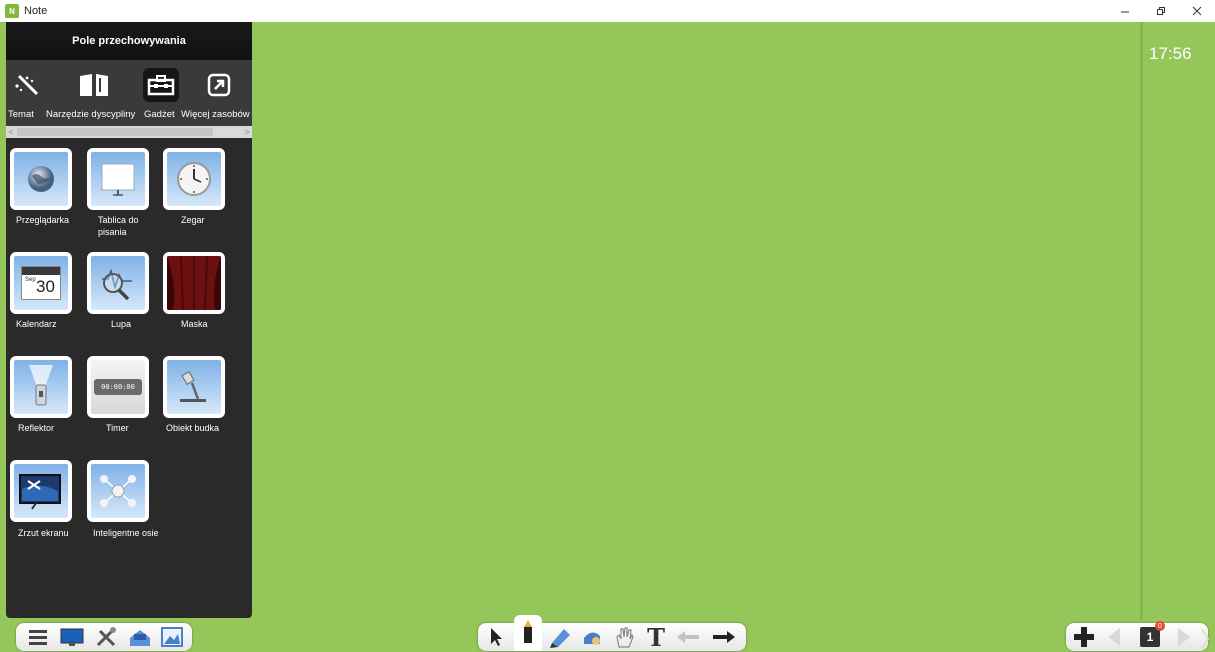 The height and width of the screenshot is (652, 1215). I want to click on gadget-label-inteligentne-osie: Inteligentne osie, so click(126, 533).